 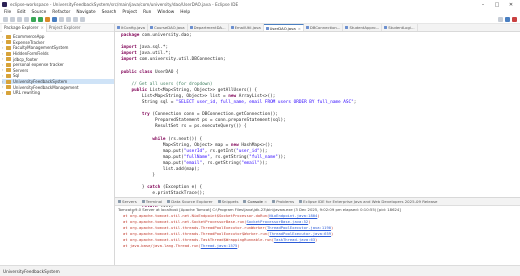 What do you see at coordinates (260, 270) in the screenshot?
I see `status-bar: UniversityFeedbackSystem` at bounding box center [260, 270].